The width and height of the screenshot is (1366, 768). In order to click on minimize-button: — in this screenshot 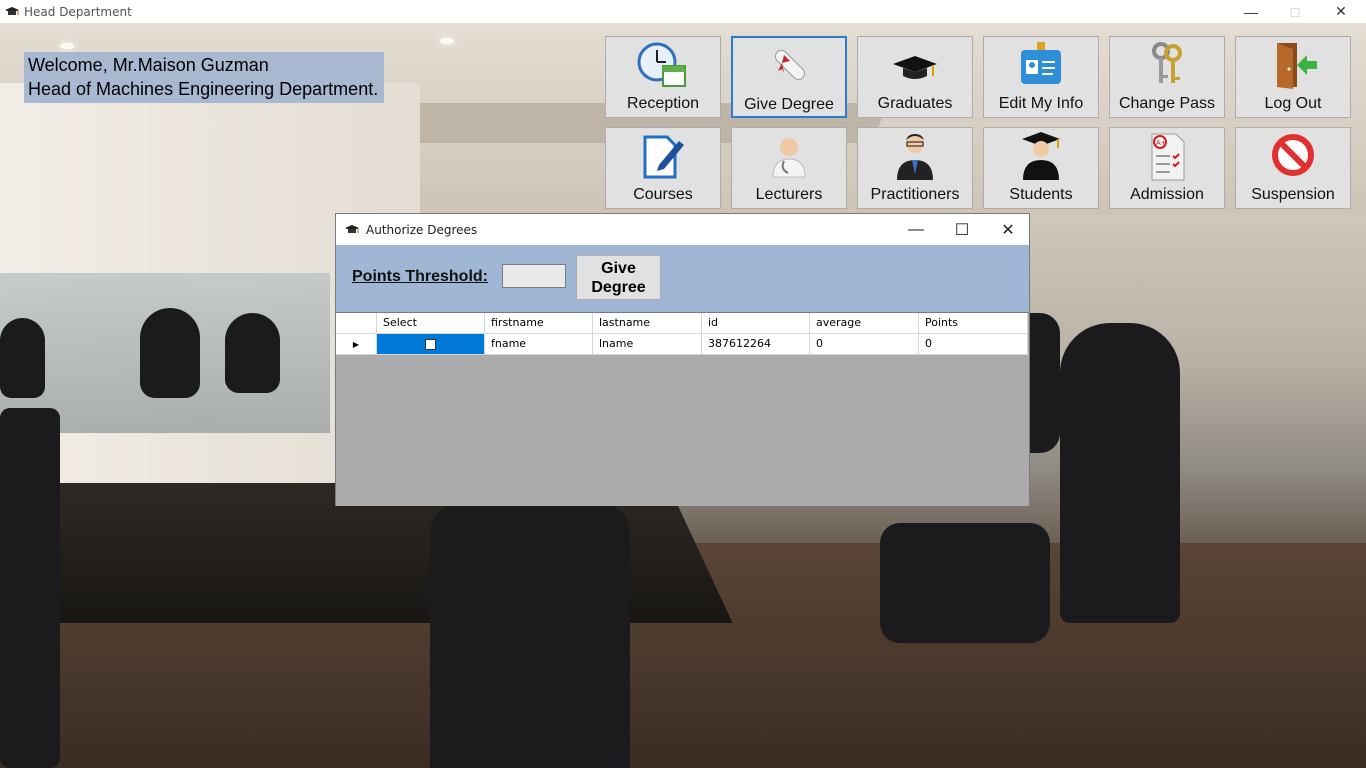, I will do `click(1251, 11)`.